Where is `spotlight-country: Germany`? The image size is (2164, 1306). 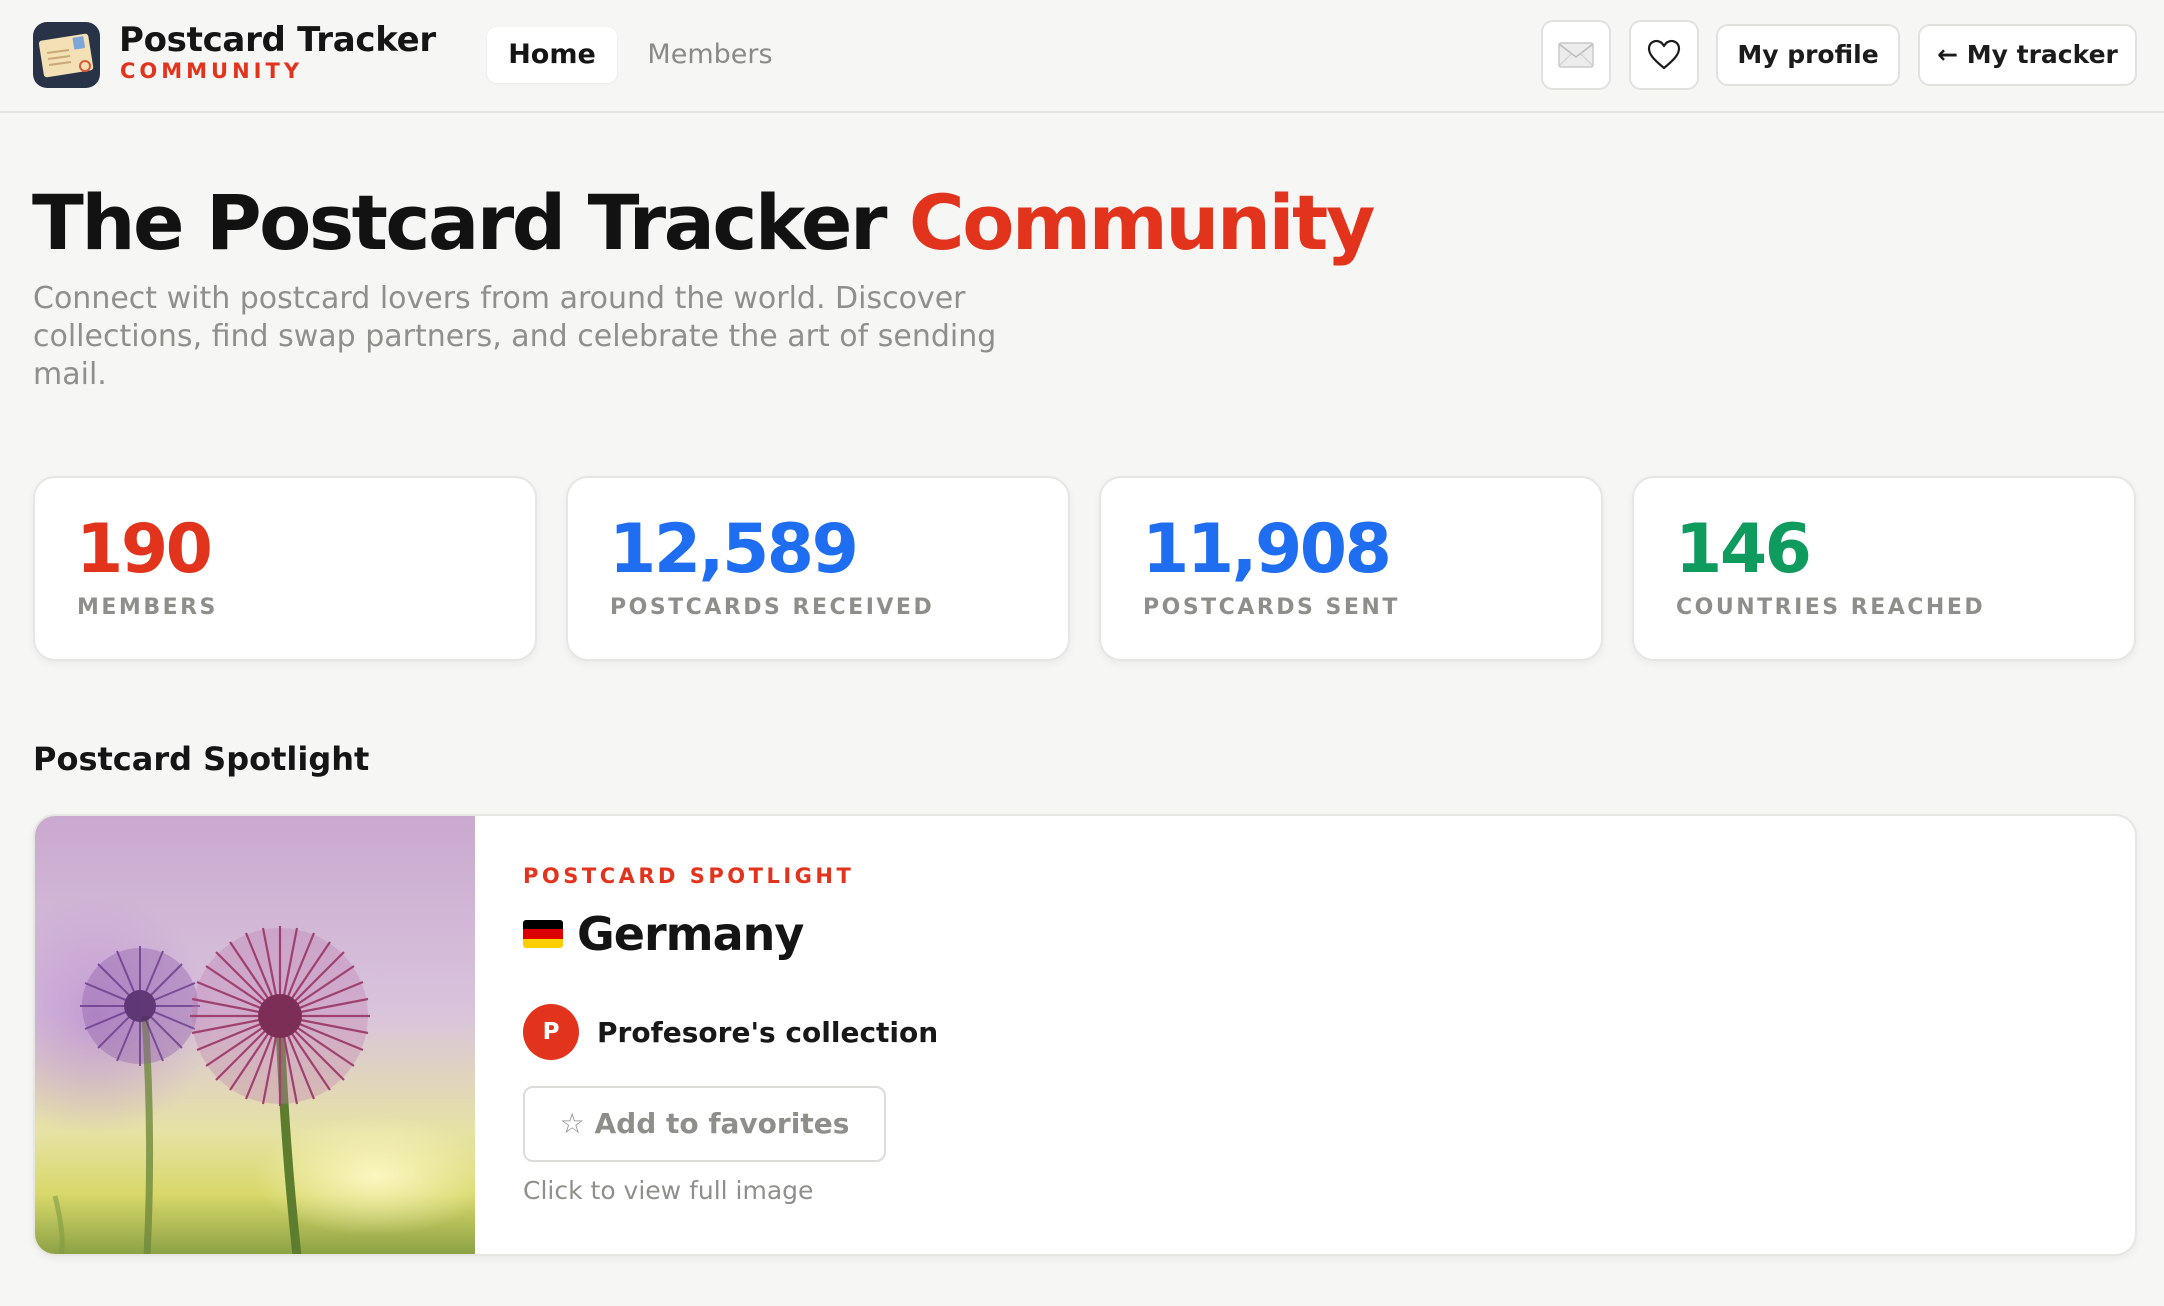 spotlight-country: Germany is located at coordinates (663, 934).